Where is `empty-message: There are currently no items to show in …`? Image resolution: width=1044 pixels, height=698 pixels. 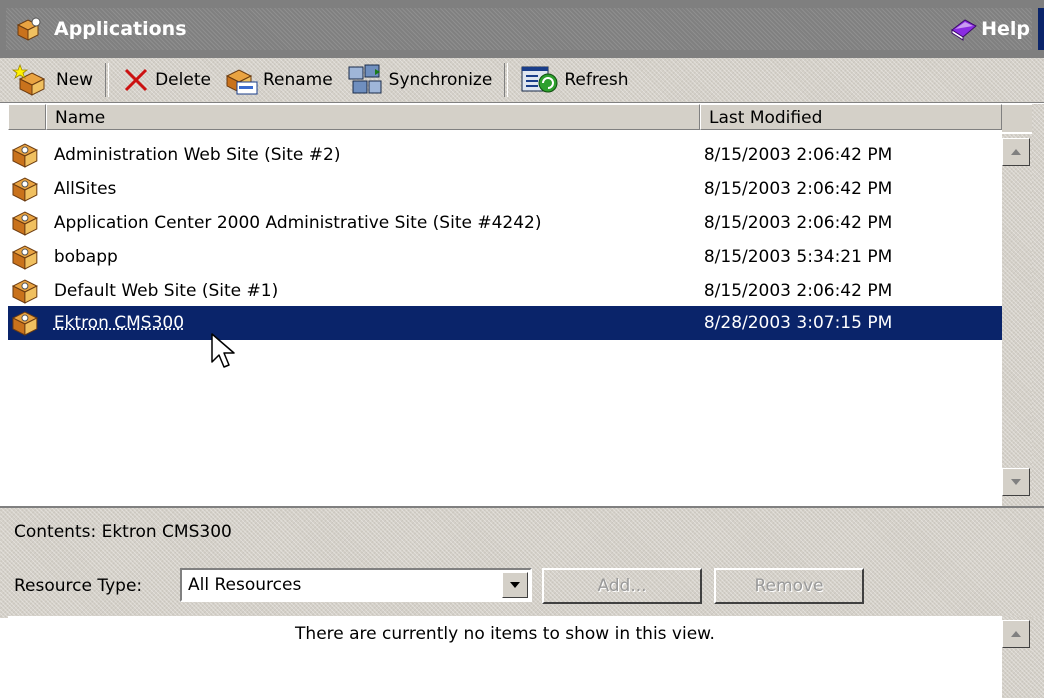
empty-message: There are currently no items to show in … is located at coordinates (505, 634).